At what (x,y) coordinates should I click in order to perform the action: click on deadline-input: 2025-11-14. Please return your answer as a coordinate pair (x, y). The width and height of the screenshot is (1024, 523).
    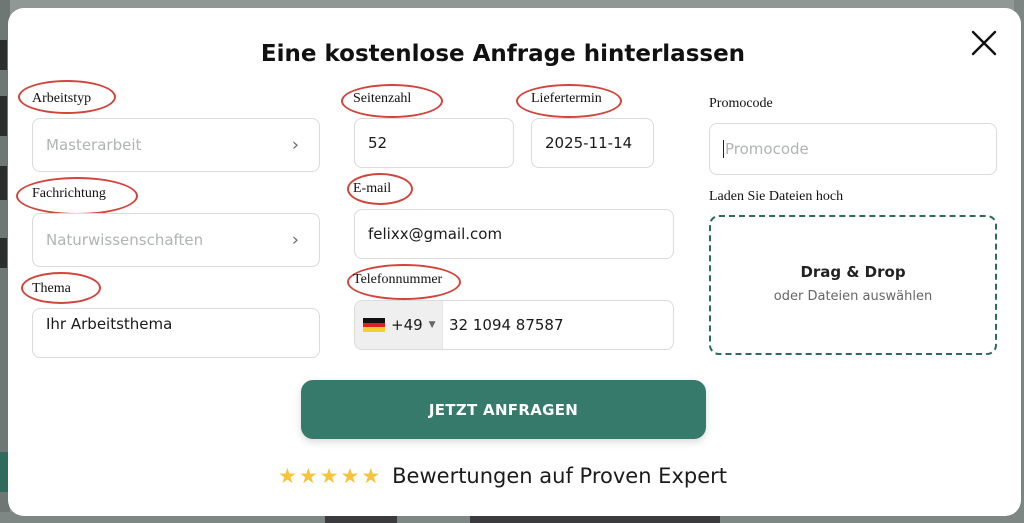
    Looking at the image, I should click on (592, 143).